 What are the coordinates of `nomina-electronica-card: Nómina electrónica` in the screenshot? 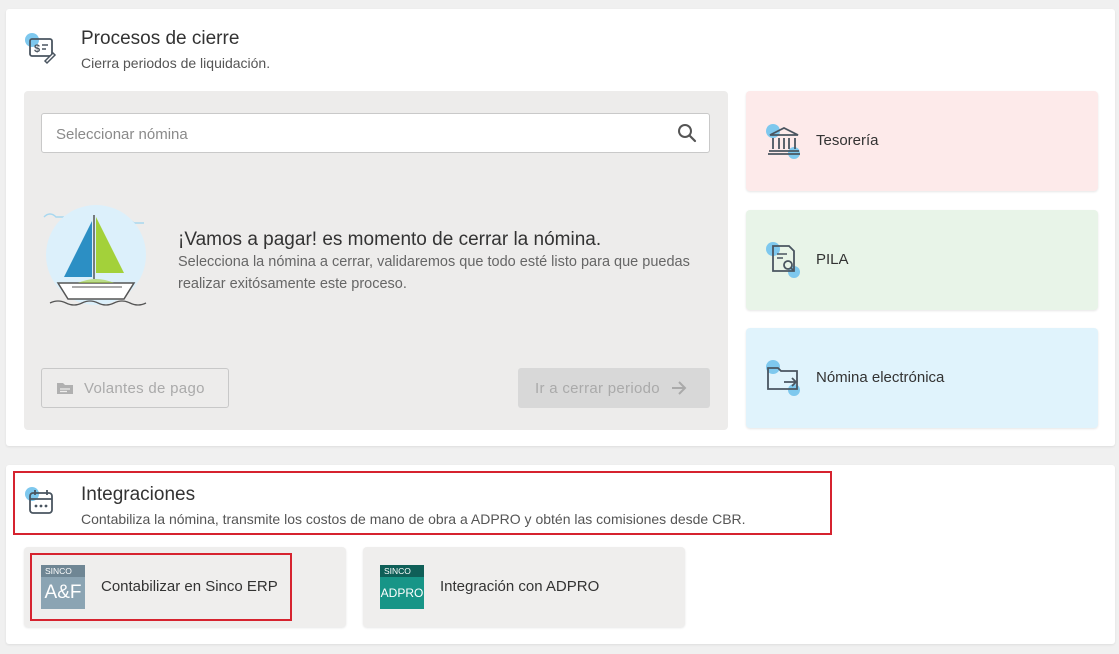 It's located at (922, 378).